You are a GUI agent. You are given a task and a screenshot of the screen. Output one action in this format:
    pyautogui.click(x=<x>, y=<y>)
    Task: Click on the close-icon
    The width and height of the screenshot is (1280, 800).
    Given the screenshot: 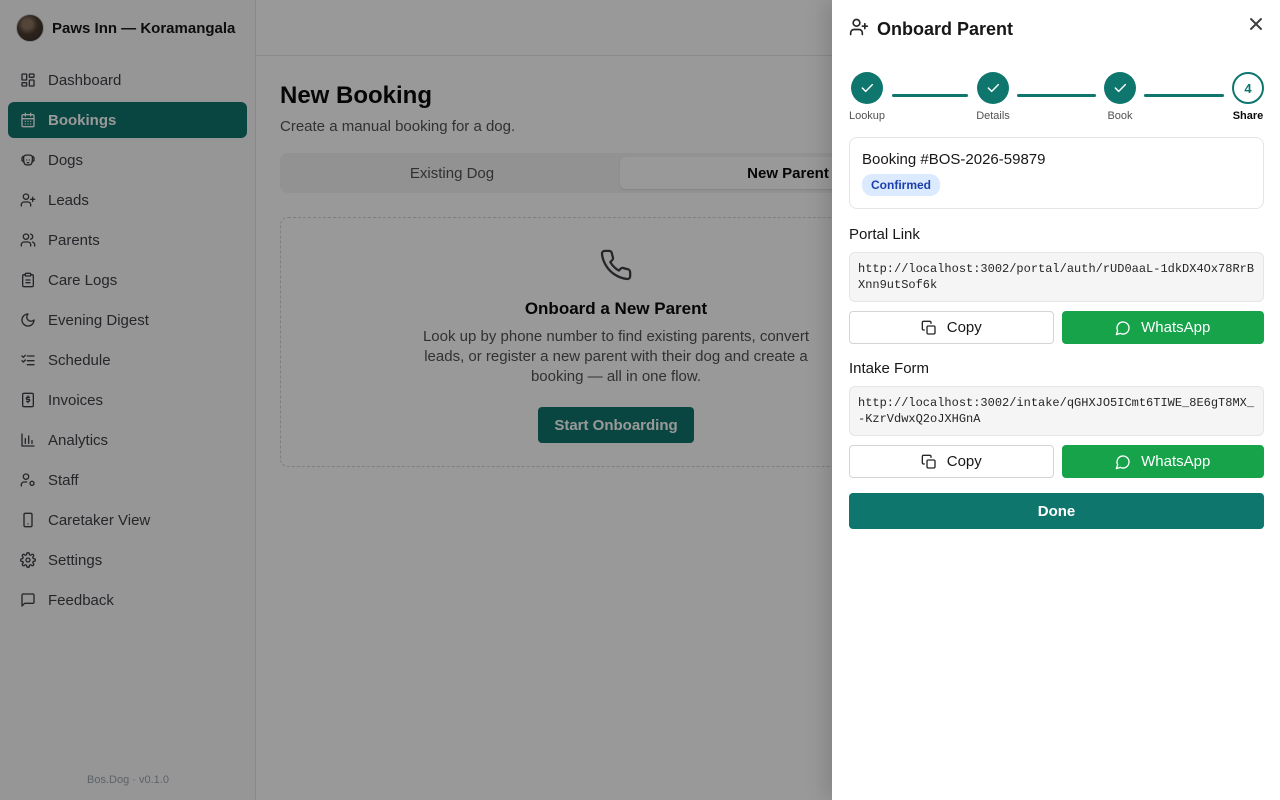 What is the action you would take?
    pyautogui.click(x=1256, y=24)
    